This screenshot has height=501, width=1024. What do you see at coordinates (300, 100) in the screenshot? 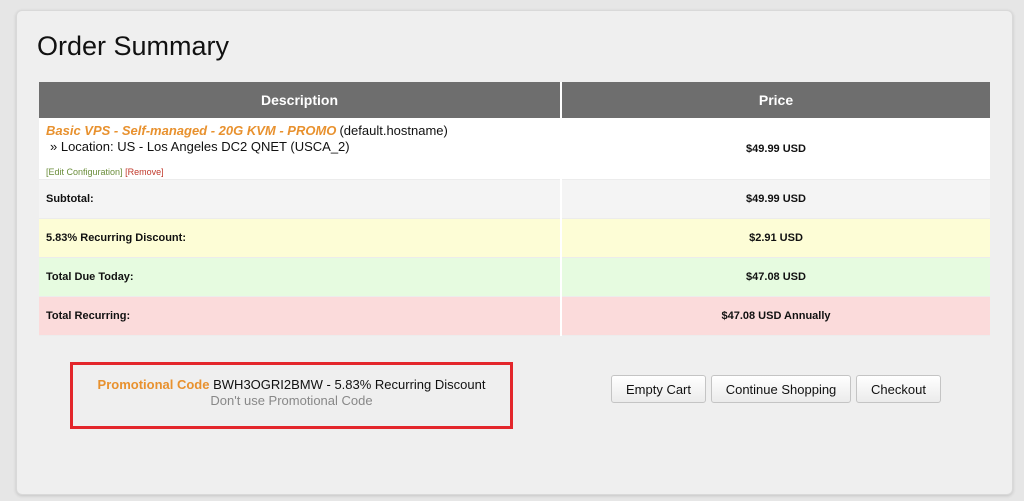
I see `description-header: Description` at bounding box center [300, 100].